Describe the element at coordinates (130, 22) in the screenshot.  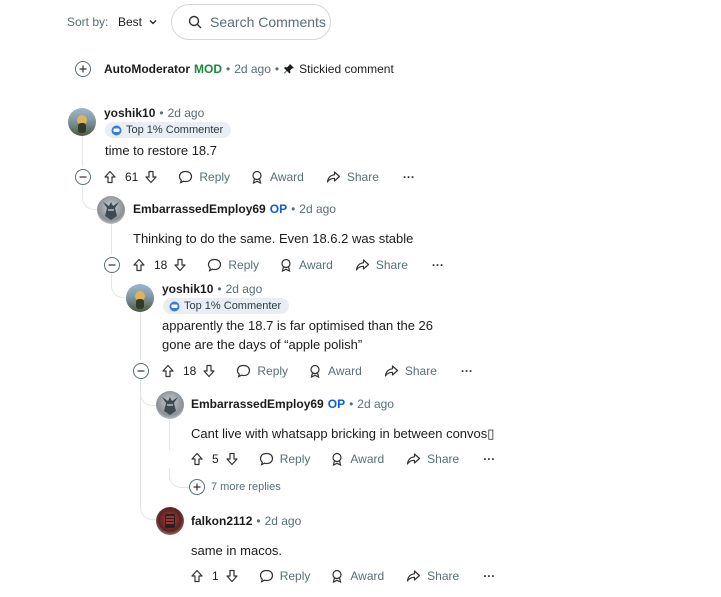
I see `sort-value: Best` at that location.